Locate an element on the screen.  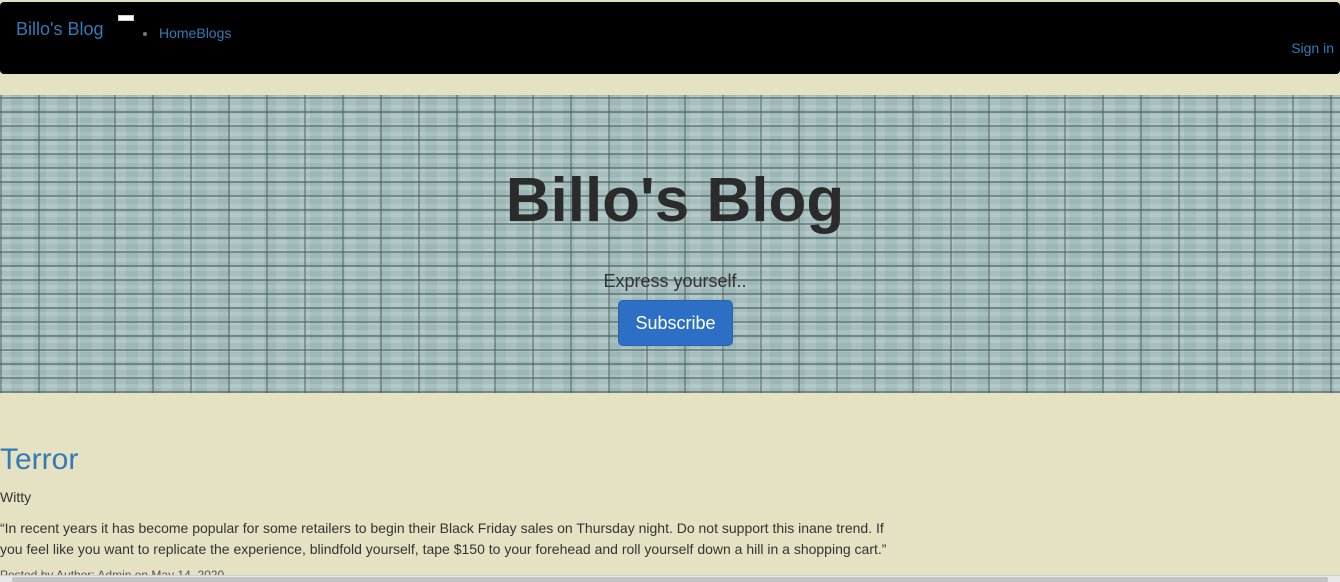
post-subtitle: Witty is located at coordinates (16, 497).